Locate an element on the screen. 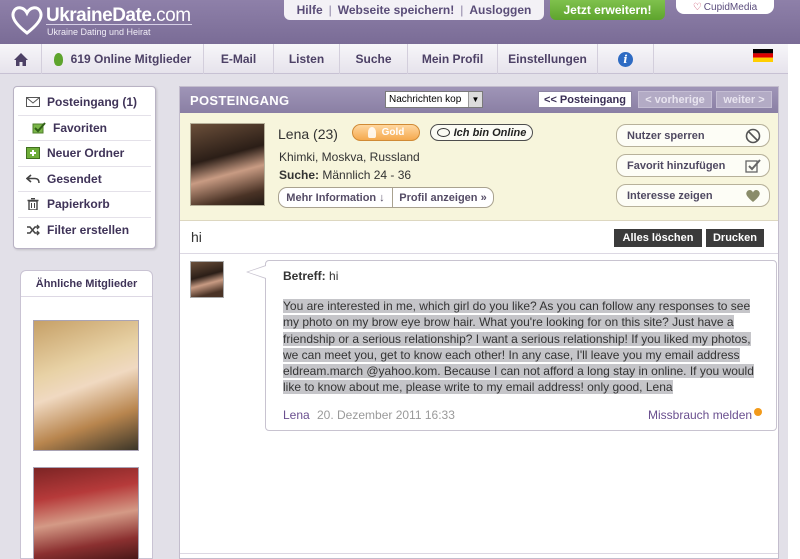 This screenshot has height=559, width=800. menu-item-favorites: Favoriten is located at coordinates (84, 128).